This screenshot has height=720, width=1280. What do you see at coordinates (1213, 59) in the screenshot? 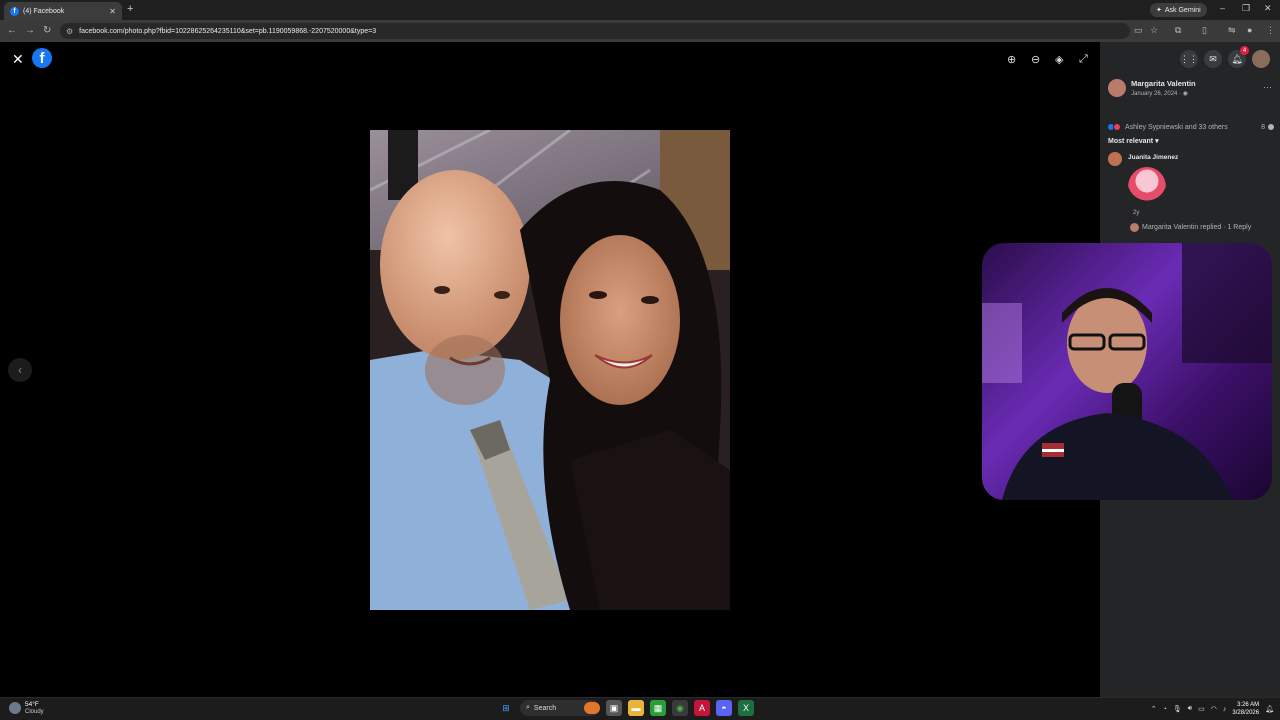
I see `messenger-icon: ✉` at bounding box center [1213, 59].